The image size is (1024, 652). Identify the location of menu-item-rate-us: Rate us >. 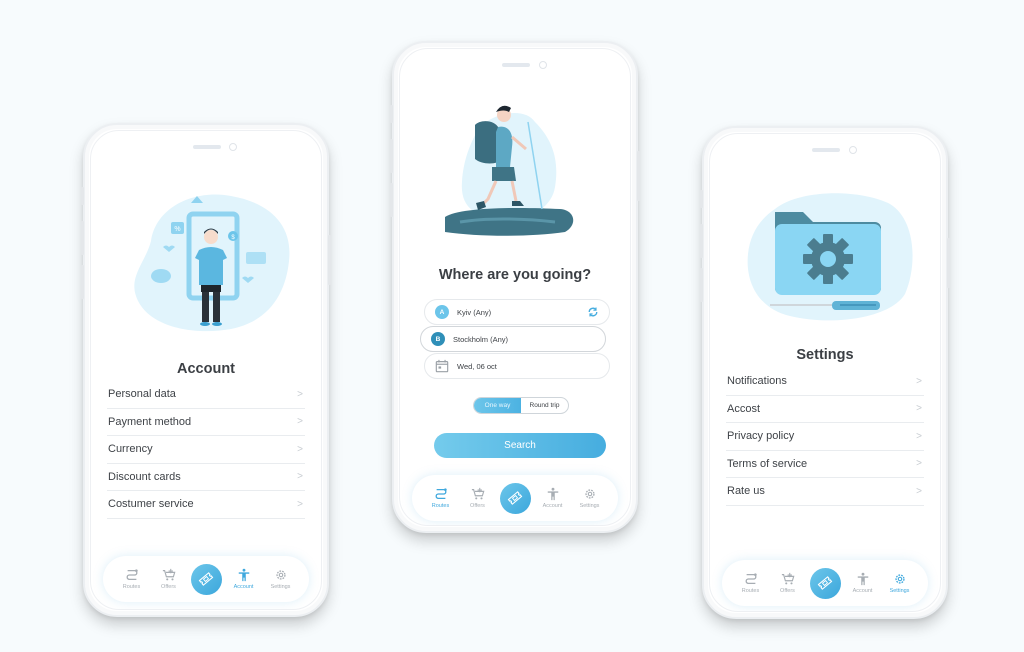
(825, 492).